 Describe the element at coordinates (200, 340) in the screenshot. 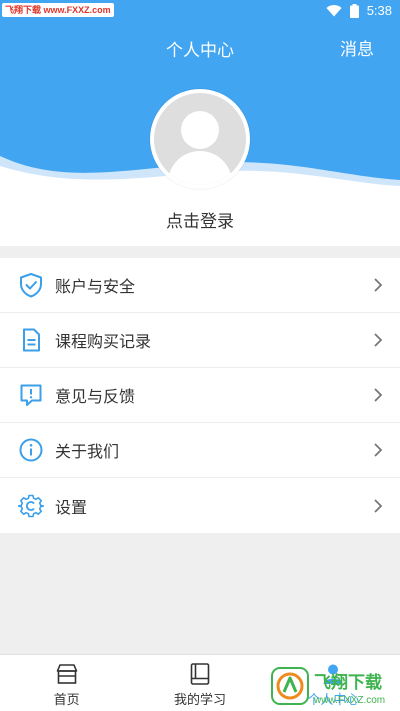

I see `menu-item-purchase-records: 课程购买记录` at that location.